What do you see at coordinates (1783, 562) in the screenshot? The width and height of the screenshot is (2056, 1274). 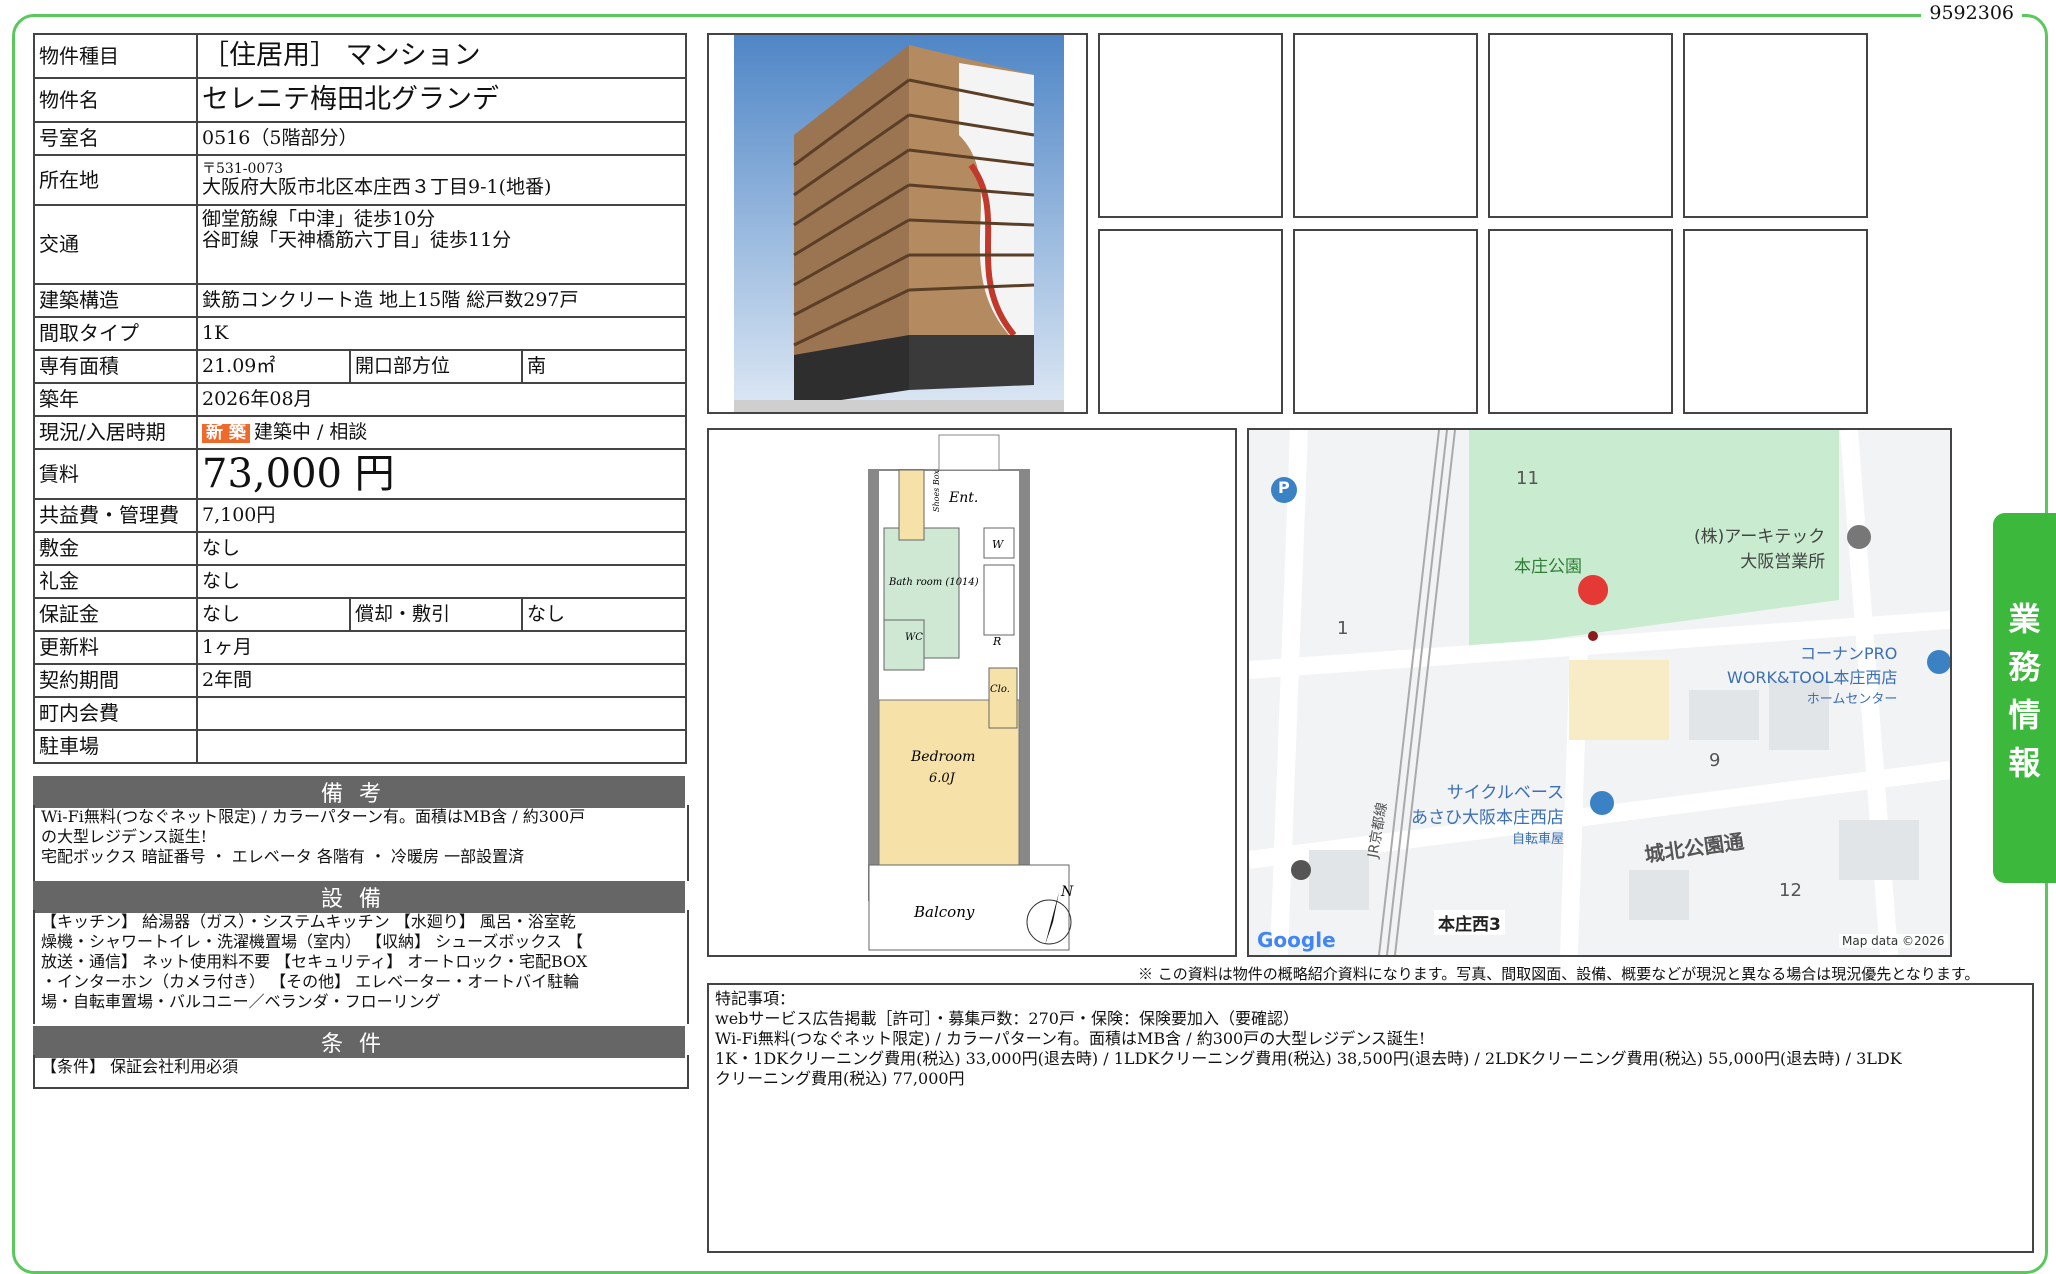 I see `shop-branch: 大阪営業所` at bounding box center [1783, 562].